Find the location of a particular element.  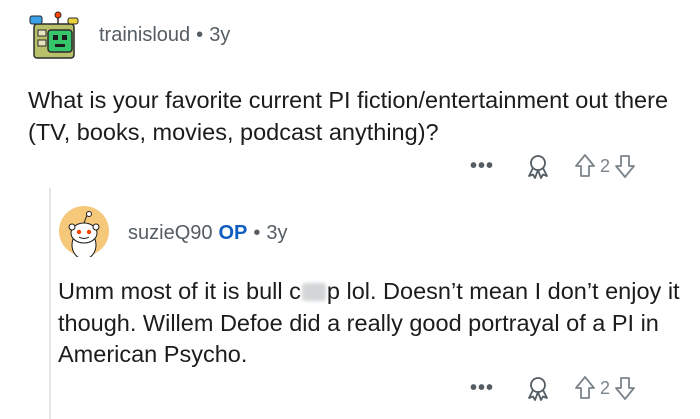

censor-blur is located at coordinates (313, 292).